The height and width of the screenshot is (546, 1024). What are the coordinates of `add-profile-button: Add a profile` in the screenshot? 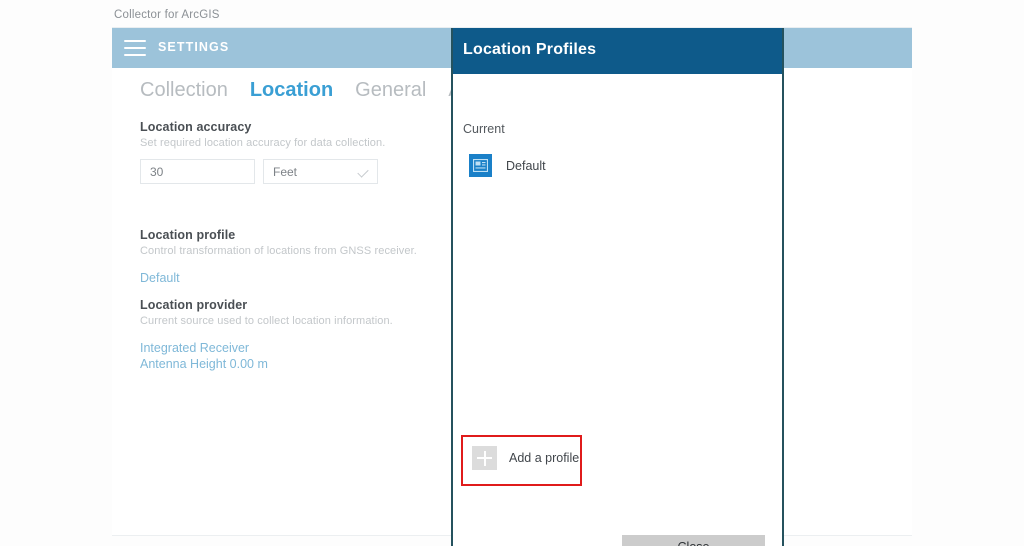 It's located at (525, 458).